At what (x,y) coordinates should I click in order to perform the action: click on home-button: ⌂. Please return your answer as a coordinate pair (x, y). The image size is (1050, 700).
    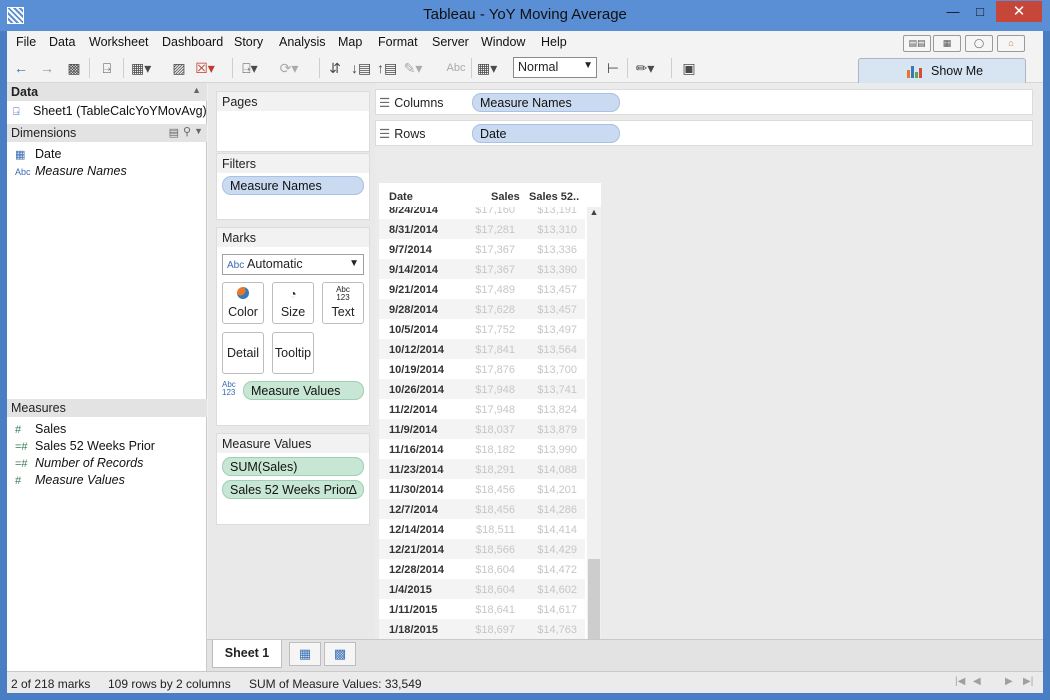
    Looking at the image, I should click on (1011, 43).